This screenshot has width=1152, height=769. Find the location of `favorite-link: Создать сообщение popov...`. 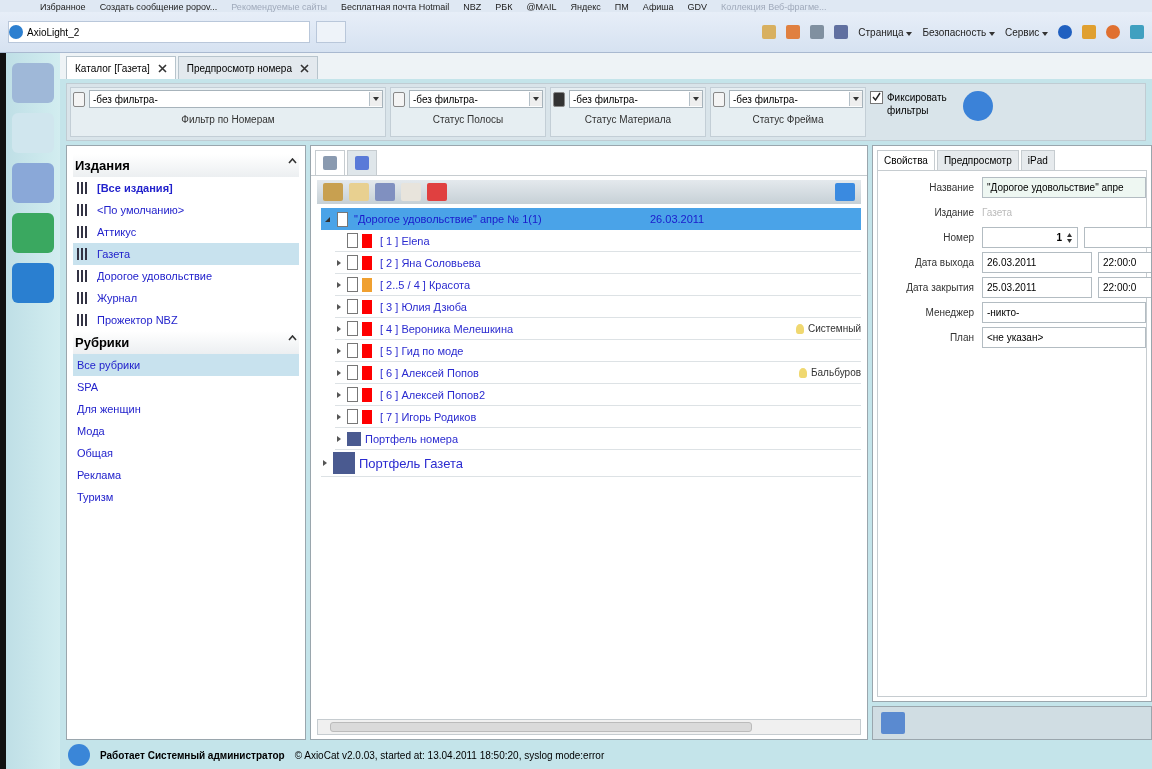

favorite-link: Создать сообщение popov... is located at coordinates (158, 7).